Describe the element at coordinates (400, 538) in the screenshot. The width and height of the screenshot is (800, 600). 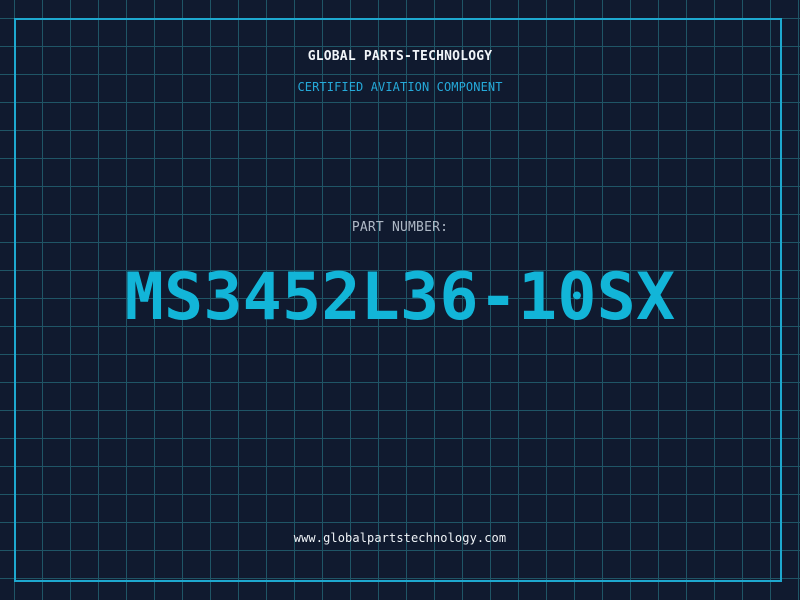
I see `website-url: www.globalpartstechnology.com` at that location.